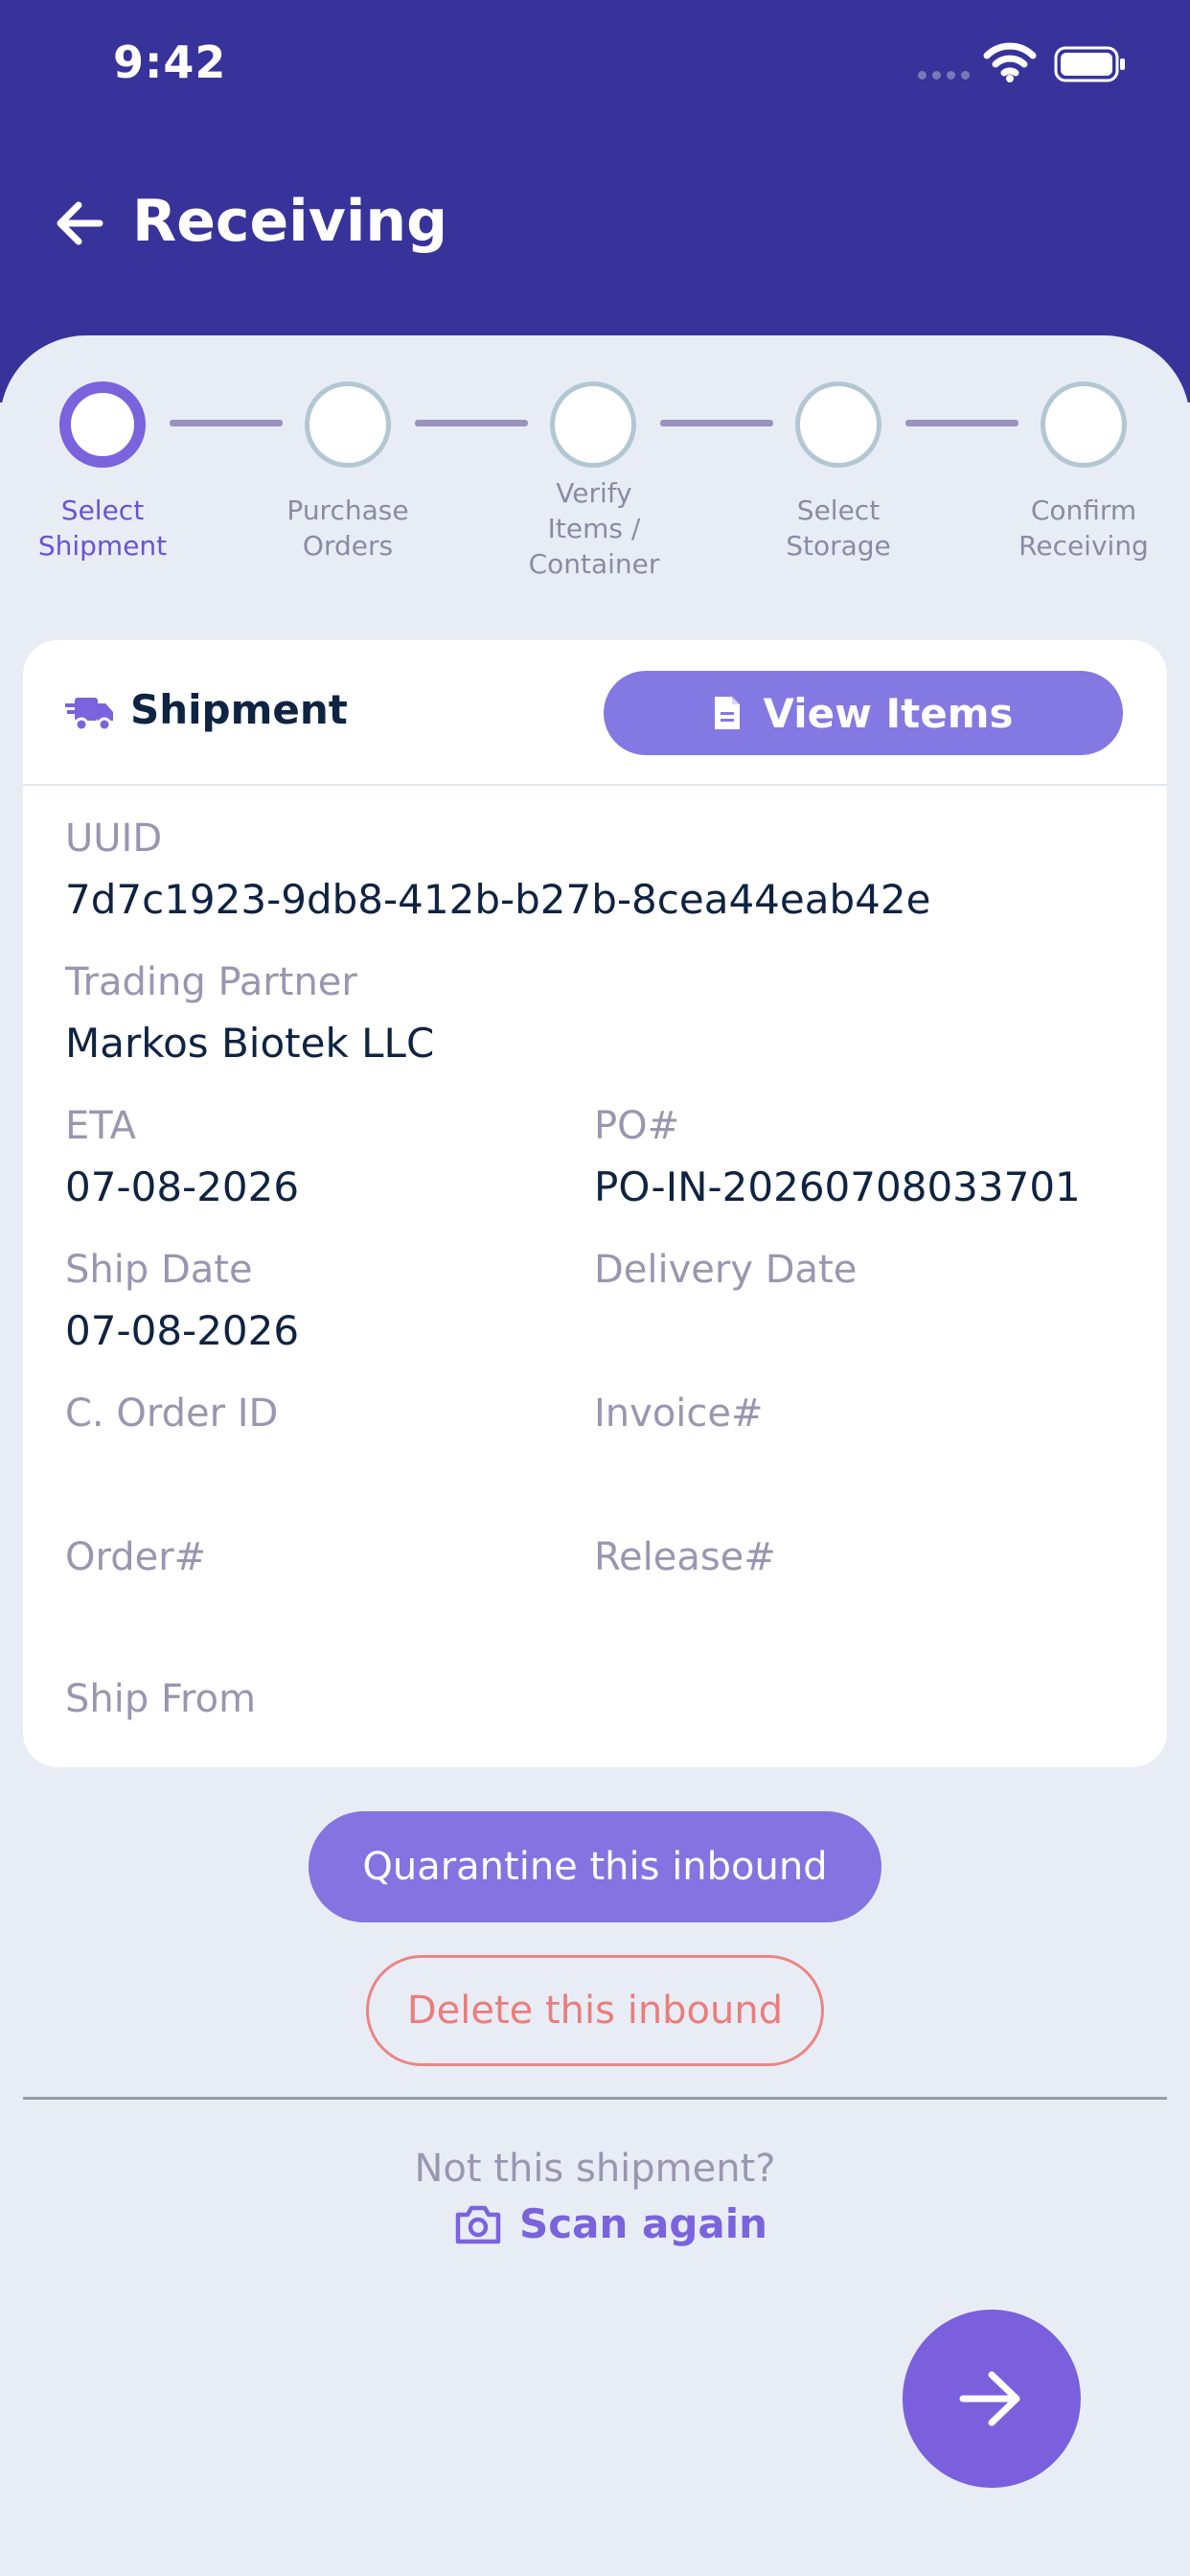 This screenshot has height=2576, width=1190. Describe the element at coordinates (637, 1126) in the screenshot. I see `po-label: PO#` at that location.